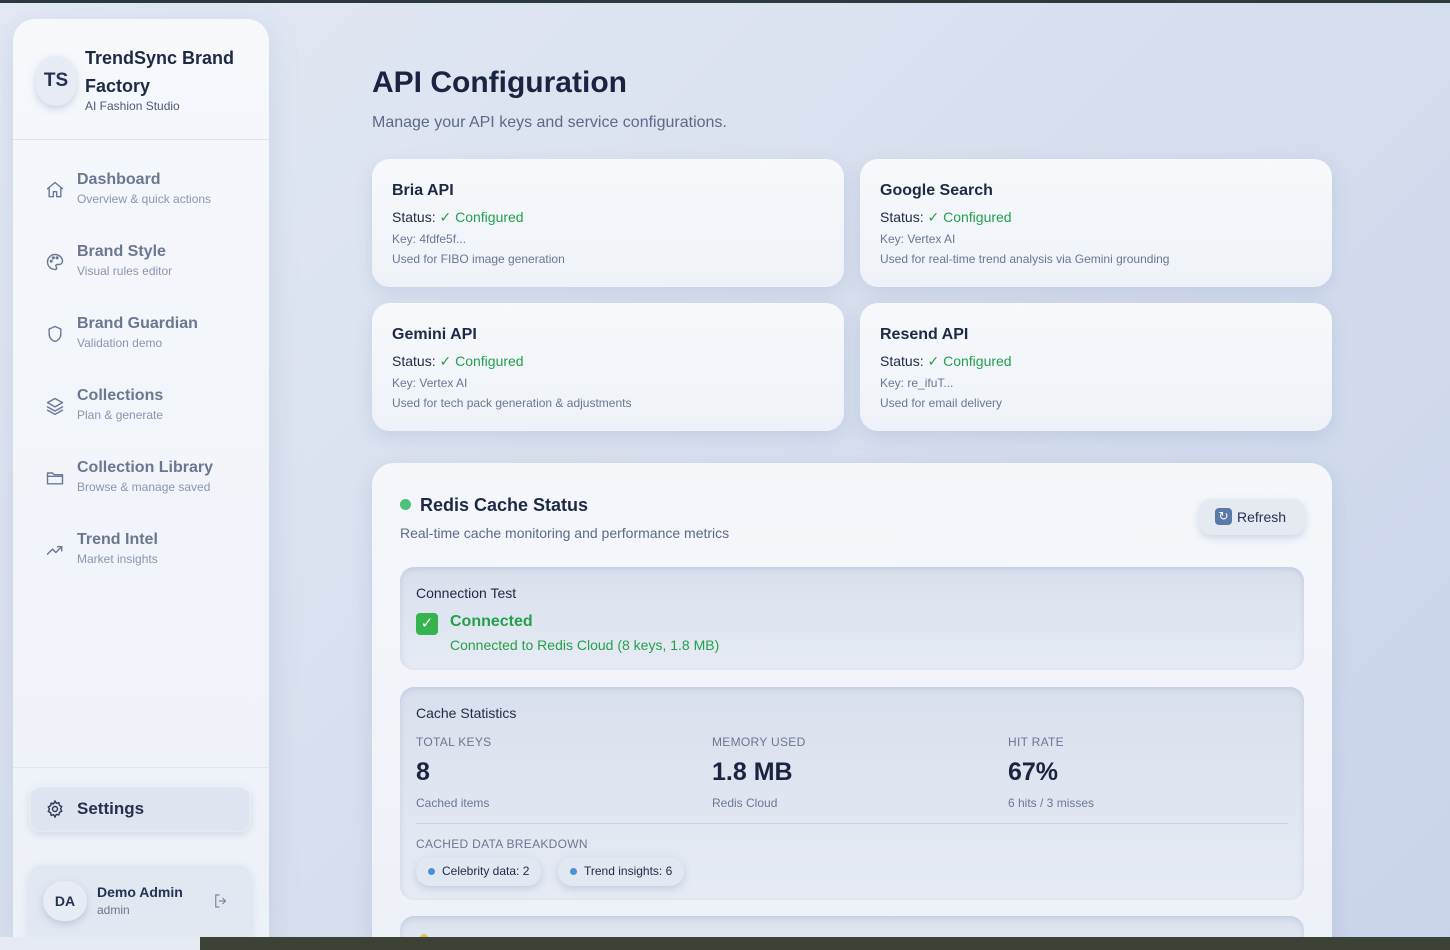  Describe the element at coordinates (941, 403) in the screenshot. I see `api-usage: Used for email delivery` at that location.